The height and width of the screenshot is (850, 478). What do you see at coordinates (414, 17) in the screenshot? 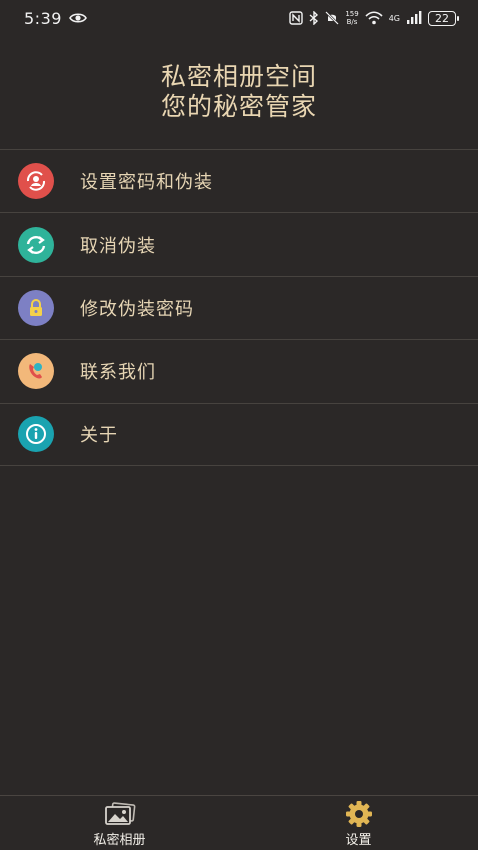
I see `signal-icon` at bounding box center [414, 17].